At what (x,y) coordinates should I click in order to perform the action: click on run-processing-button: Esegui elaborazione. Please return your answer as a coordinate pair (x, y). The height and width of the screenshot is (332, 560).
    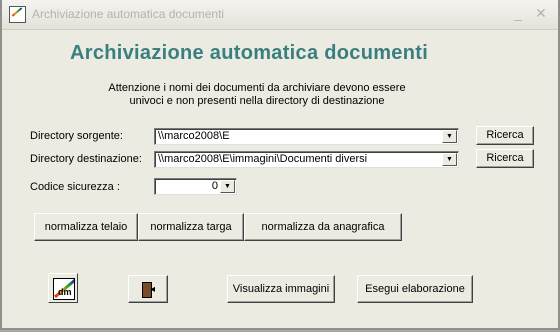
    Looking at the image, I should click on (415, 289).